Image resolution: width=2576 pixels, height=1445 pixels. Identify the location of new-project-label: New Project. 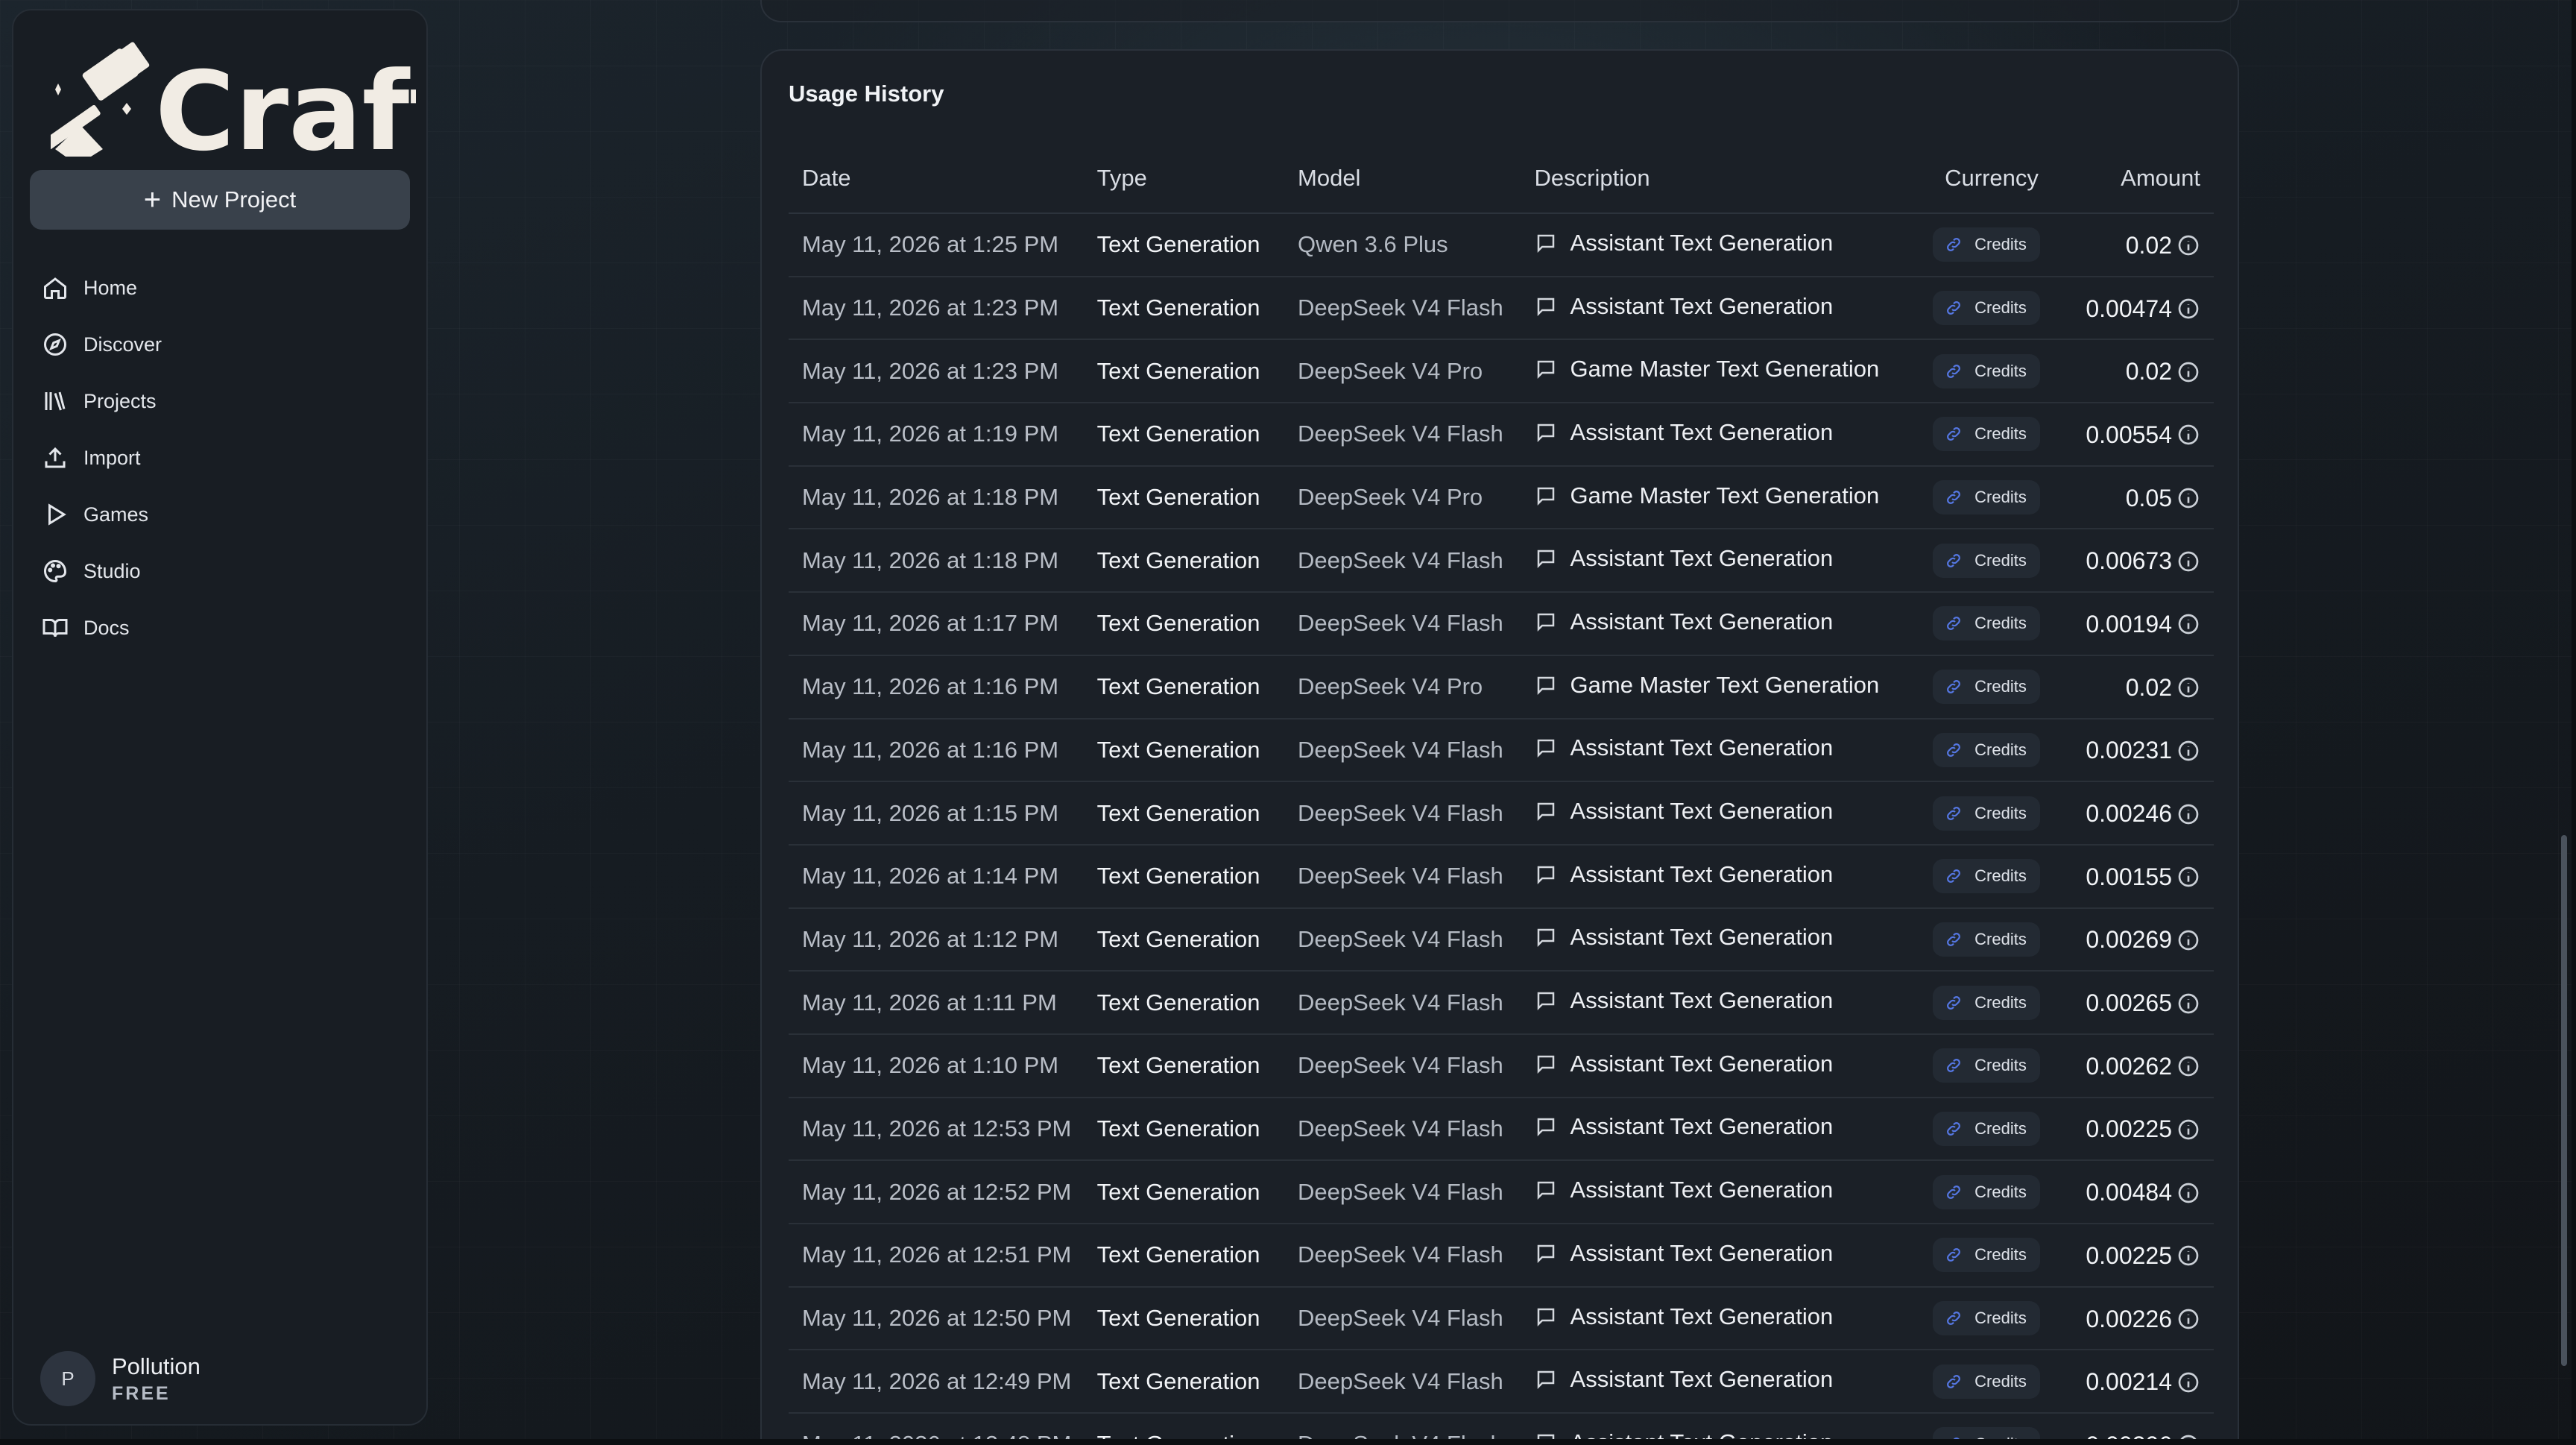
(234, 199).